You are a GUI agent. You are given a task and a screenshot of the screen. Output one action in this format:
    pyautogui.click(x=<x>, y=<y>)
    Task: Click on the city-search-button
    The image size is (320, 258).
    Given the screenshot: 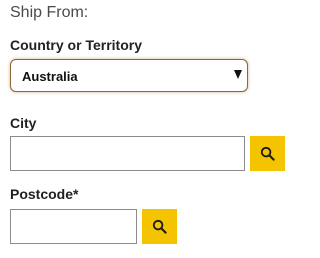 What is the action you would take?
    pyautogui.click(x=267, y=153)
    